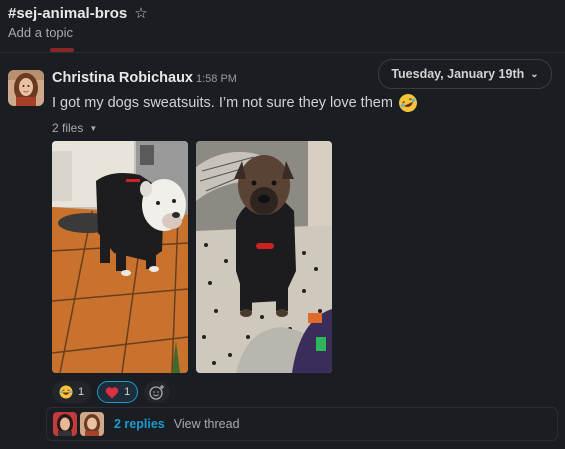 Image resolution: width=565 pixels, height=449 pixels. What do you see at coordinates (408, 103) in the screenshot?
I see `rofl-emoji` at bounding box center [408, 103].